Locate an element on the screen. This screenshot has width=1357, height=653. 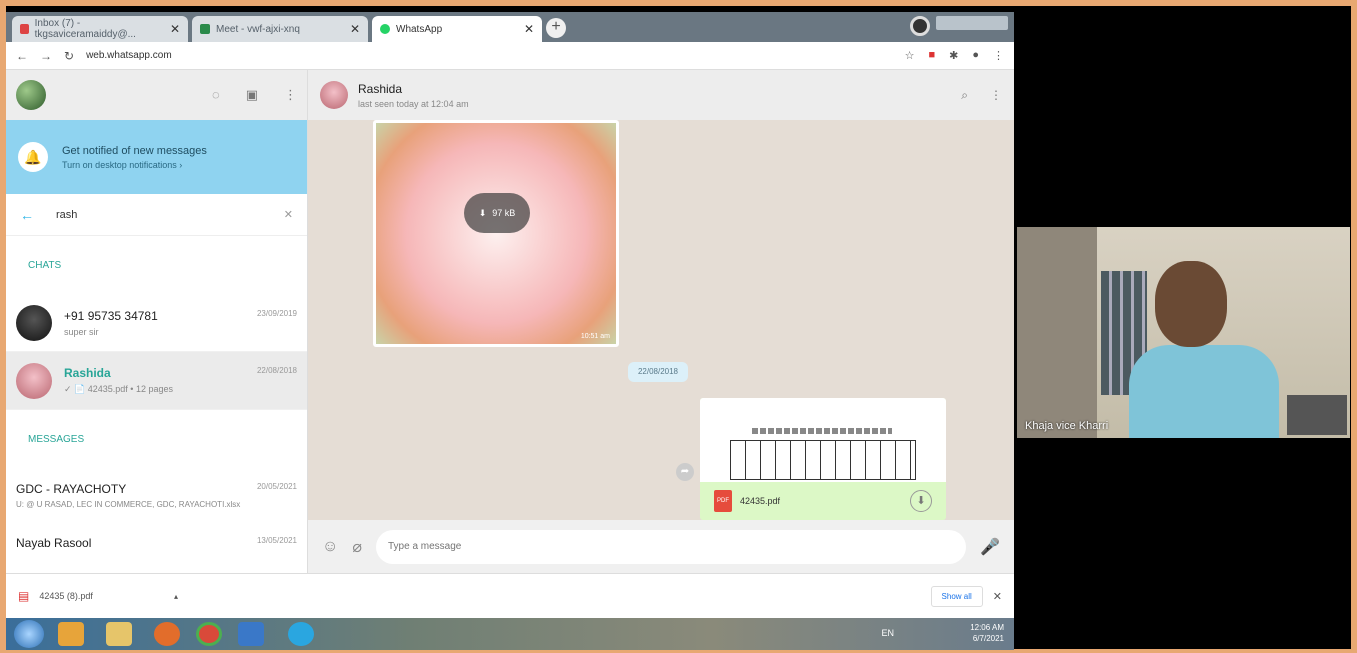
message-input is located at coordinates (671, 546).